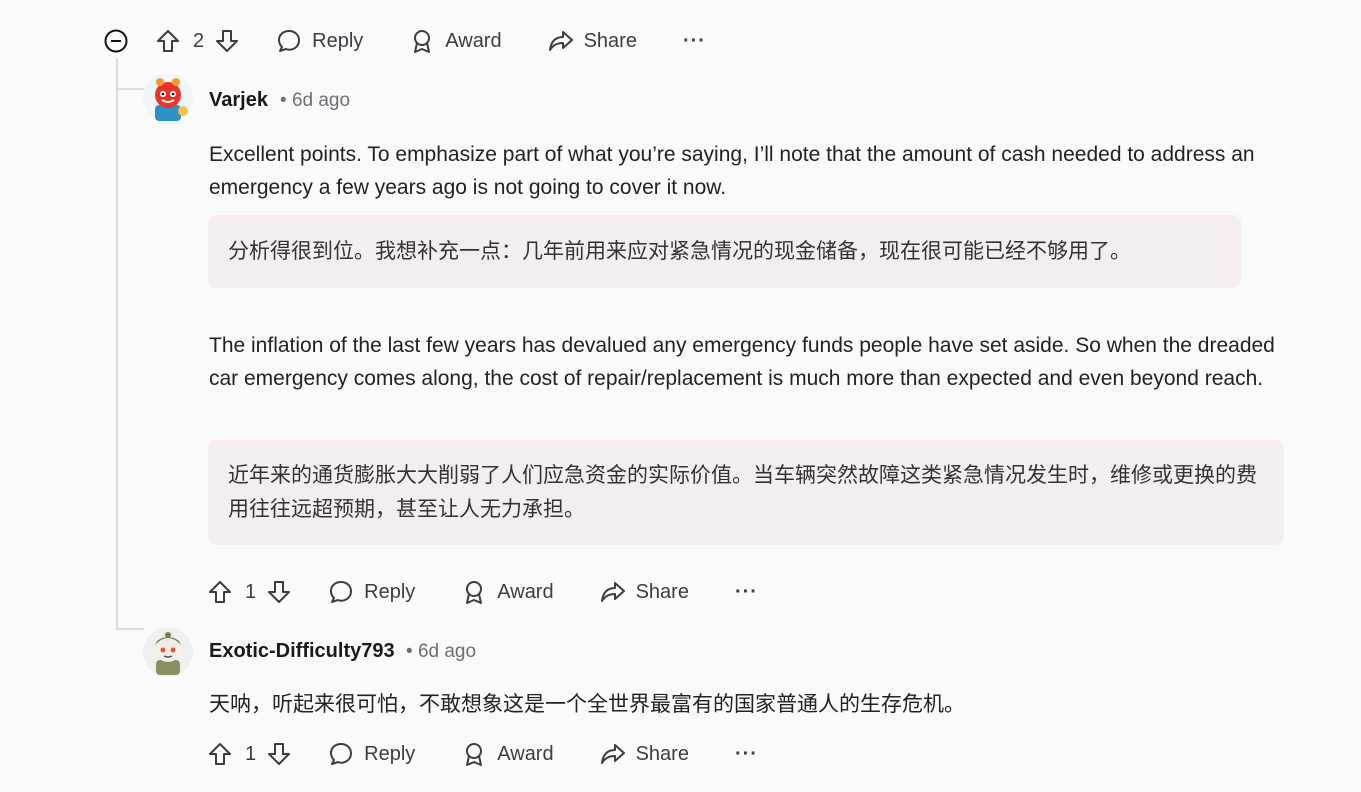 The height and width of the screenshot is (792, 1361). I want to click on collapse-icon, so click(116, 41).